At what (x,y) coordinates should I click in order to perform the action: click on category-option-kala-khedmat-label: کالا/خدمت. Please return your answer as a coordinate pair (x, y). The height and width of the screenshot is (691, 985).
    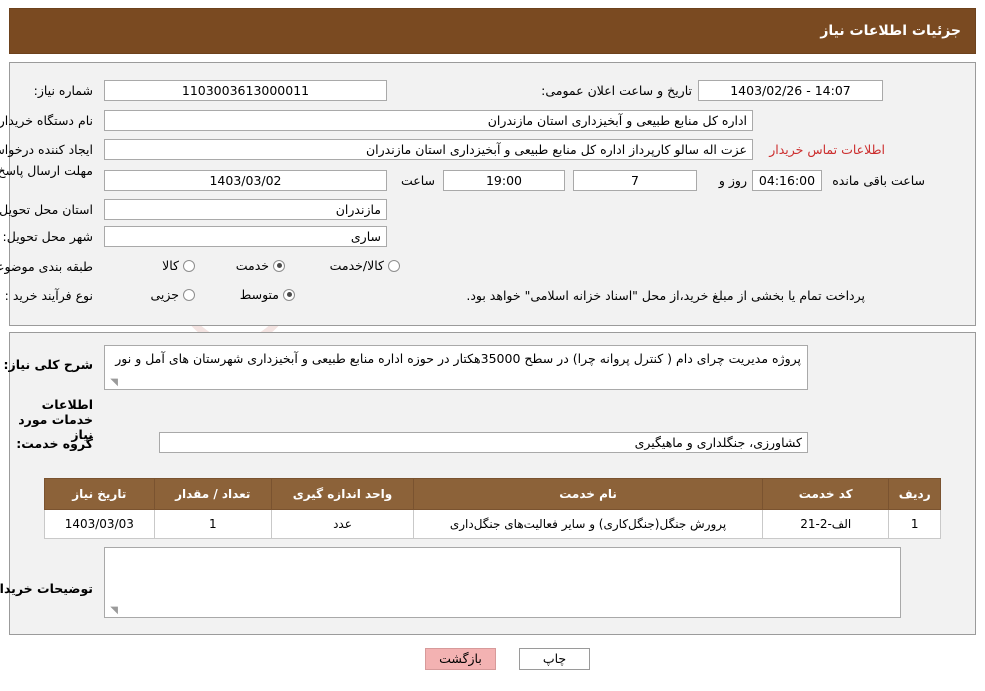
    Looking at the image, I should click on (356, 265).